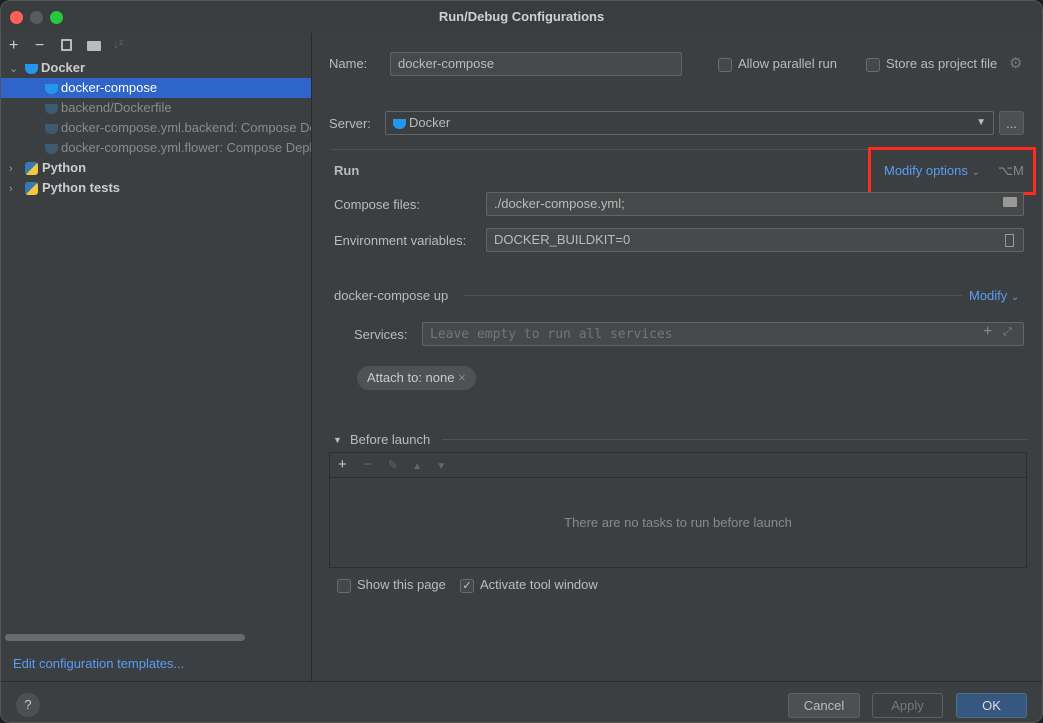 The height and width of the screenshot is (723, 1043). Describe the element at coordinates (156, 168) in the screenshot. I see `tree-item: › Python` at that location.